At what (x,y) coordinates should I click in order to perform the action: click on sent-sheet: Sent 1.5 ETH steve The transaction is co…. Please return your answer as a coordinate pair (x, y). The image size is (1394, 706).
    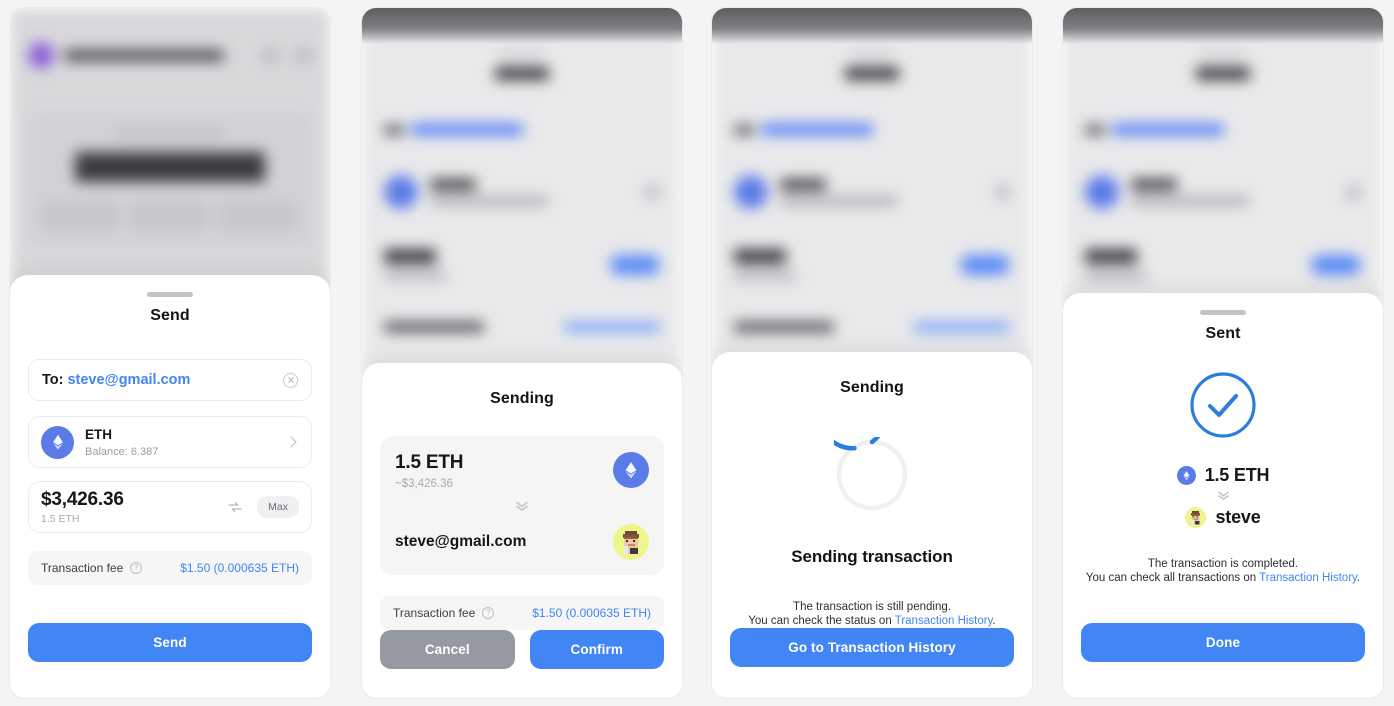
    Looking at the image, I should click on (1223, 495).